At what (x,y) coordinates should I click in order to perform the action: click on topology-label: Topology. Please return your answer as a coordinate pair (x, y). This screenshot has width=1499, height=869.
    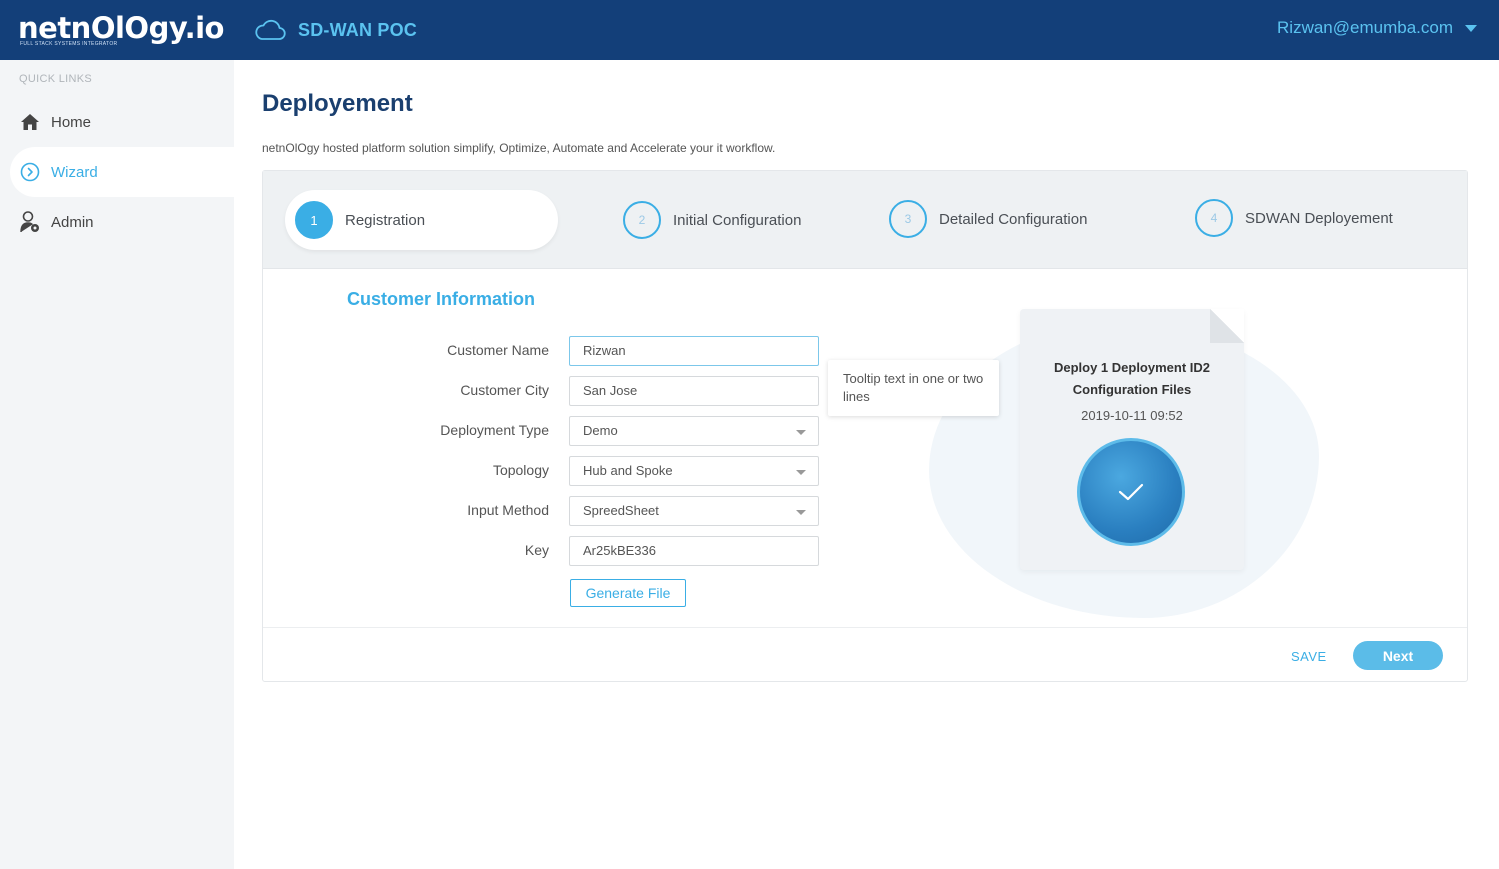
    Looking at the image, I should click on (520, 470).